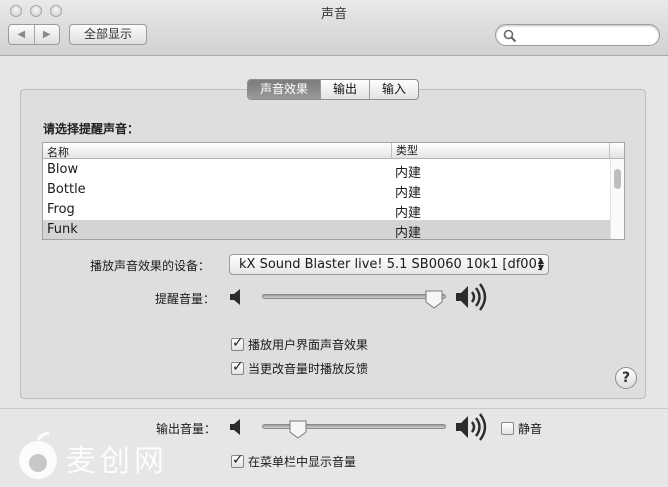 The image size is (668, 487). I want to click on mute-label: 静音, so click(530, 429).